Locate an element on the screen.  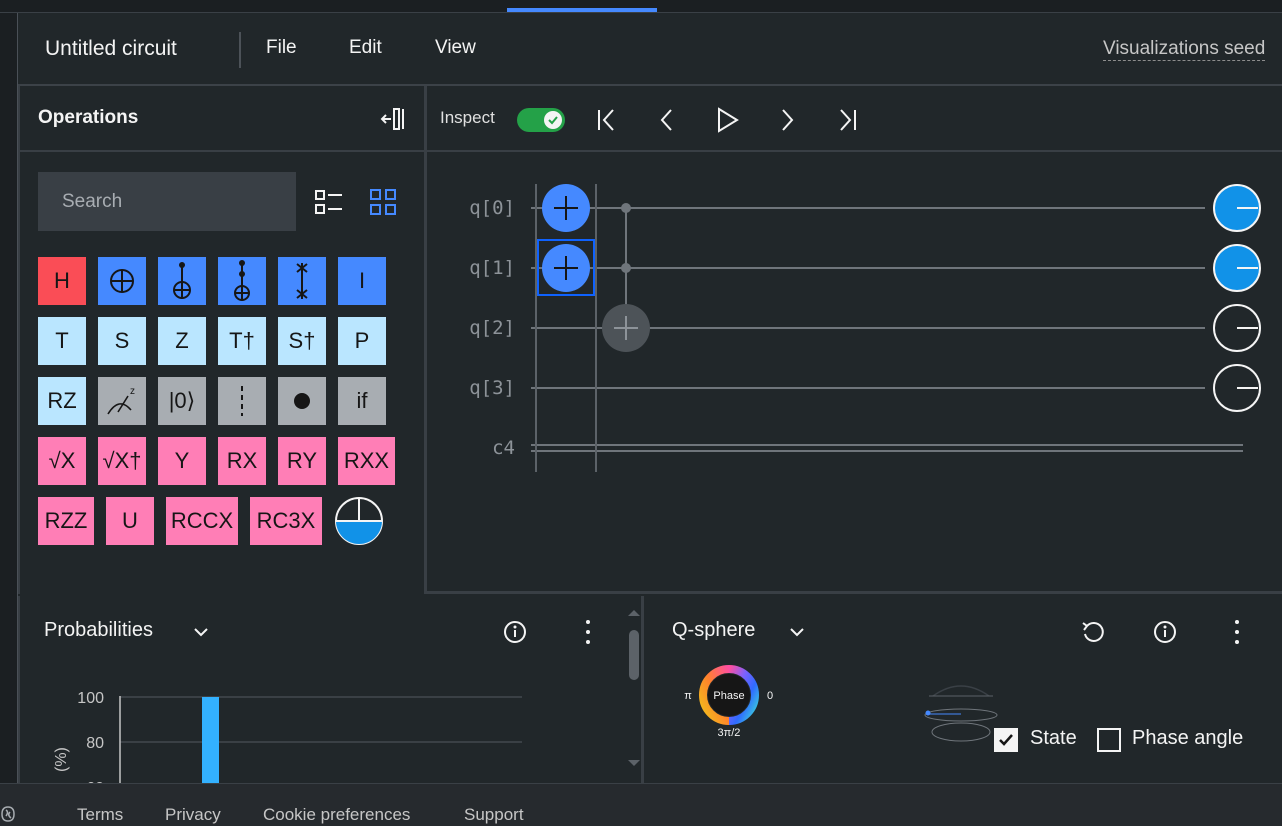
gate-rccx: RCCX is located at coordinates (202, 521).